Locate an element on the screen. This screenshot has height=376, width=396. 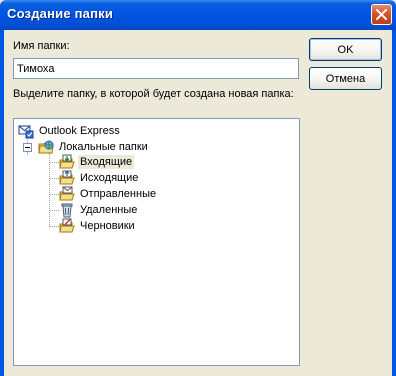
ok-button: OK is located at coordinates (345, 49).